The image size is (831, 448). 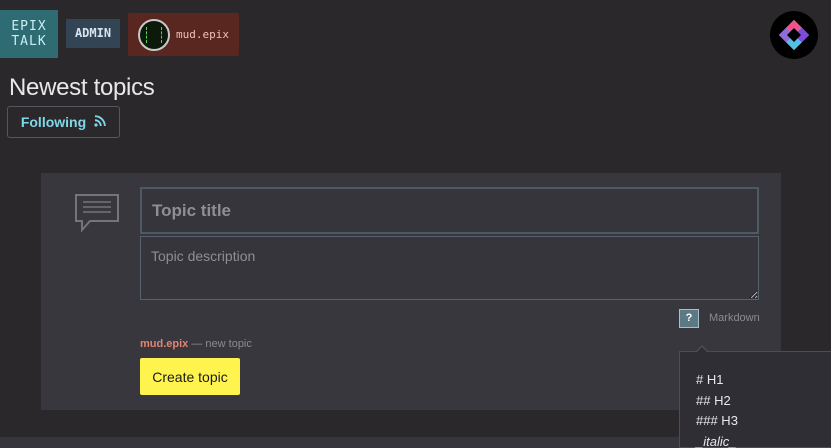 I want to click on create-topic-button: Create topic, so click(x=190, y=376).